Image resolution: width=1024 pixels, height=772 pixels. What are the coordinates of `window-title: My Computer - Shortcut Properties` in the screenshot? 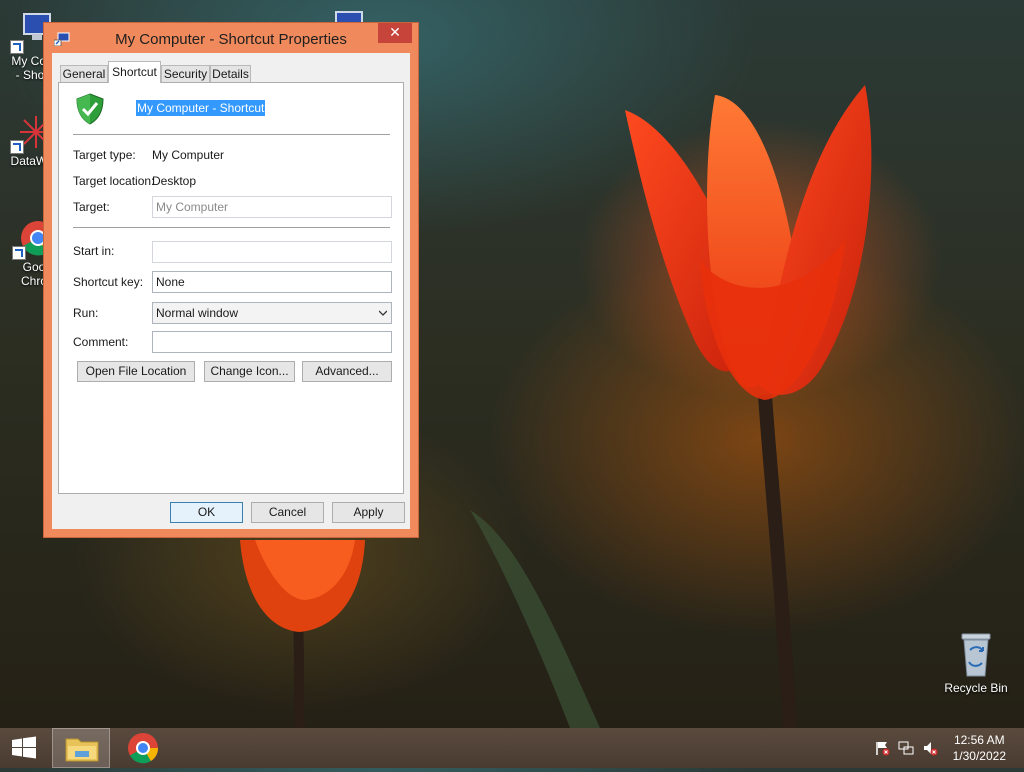 It's located at (231, 39).